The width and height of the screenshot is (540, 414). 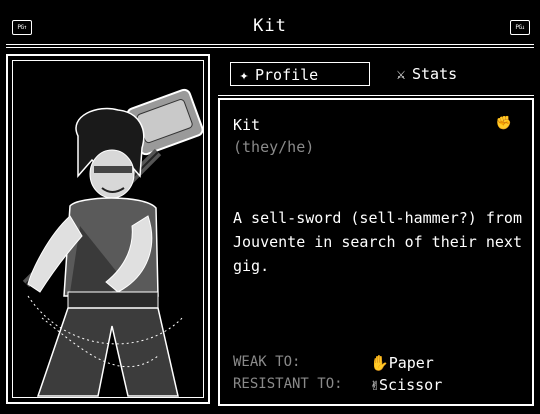 What do you see at coordinates (244, 75) in the screenshot?
I see `sparkle-icon: ✦` at bounding box center [244, 75].